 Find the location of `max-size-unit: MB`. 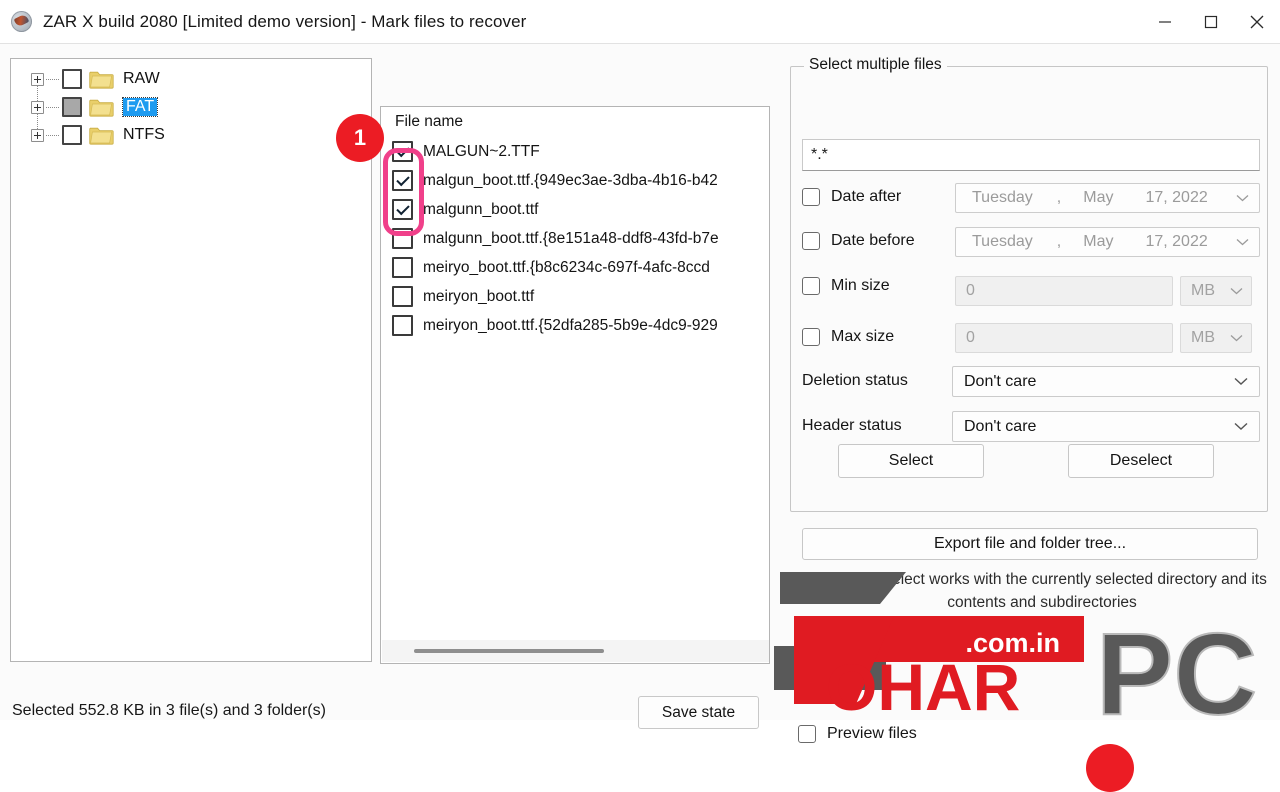

max-size-unit: MB is located at coordinates (1203, 337).